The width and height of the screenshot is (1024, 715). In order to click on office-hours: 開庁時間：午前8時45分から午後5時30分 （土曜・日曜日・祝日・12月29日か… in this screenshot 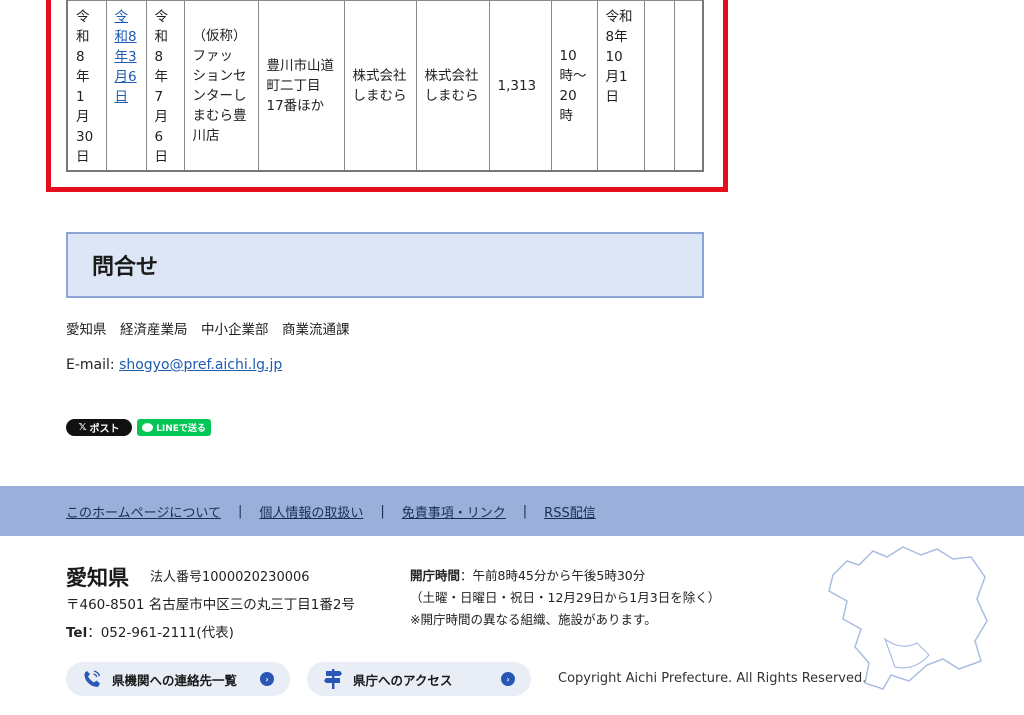, I will do `click(565, 598)`.